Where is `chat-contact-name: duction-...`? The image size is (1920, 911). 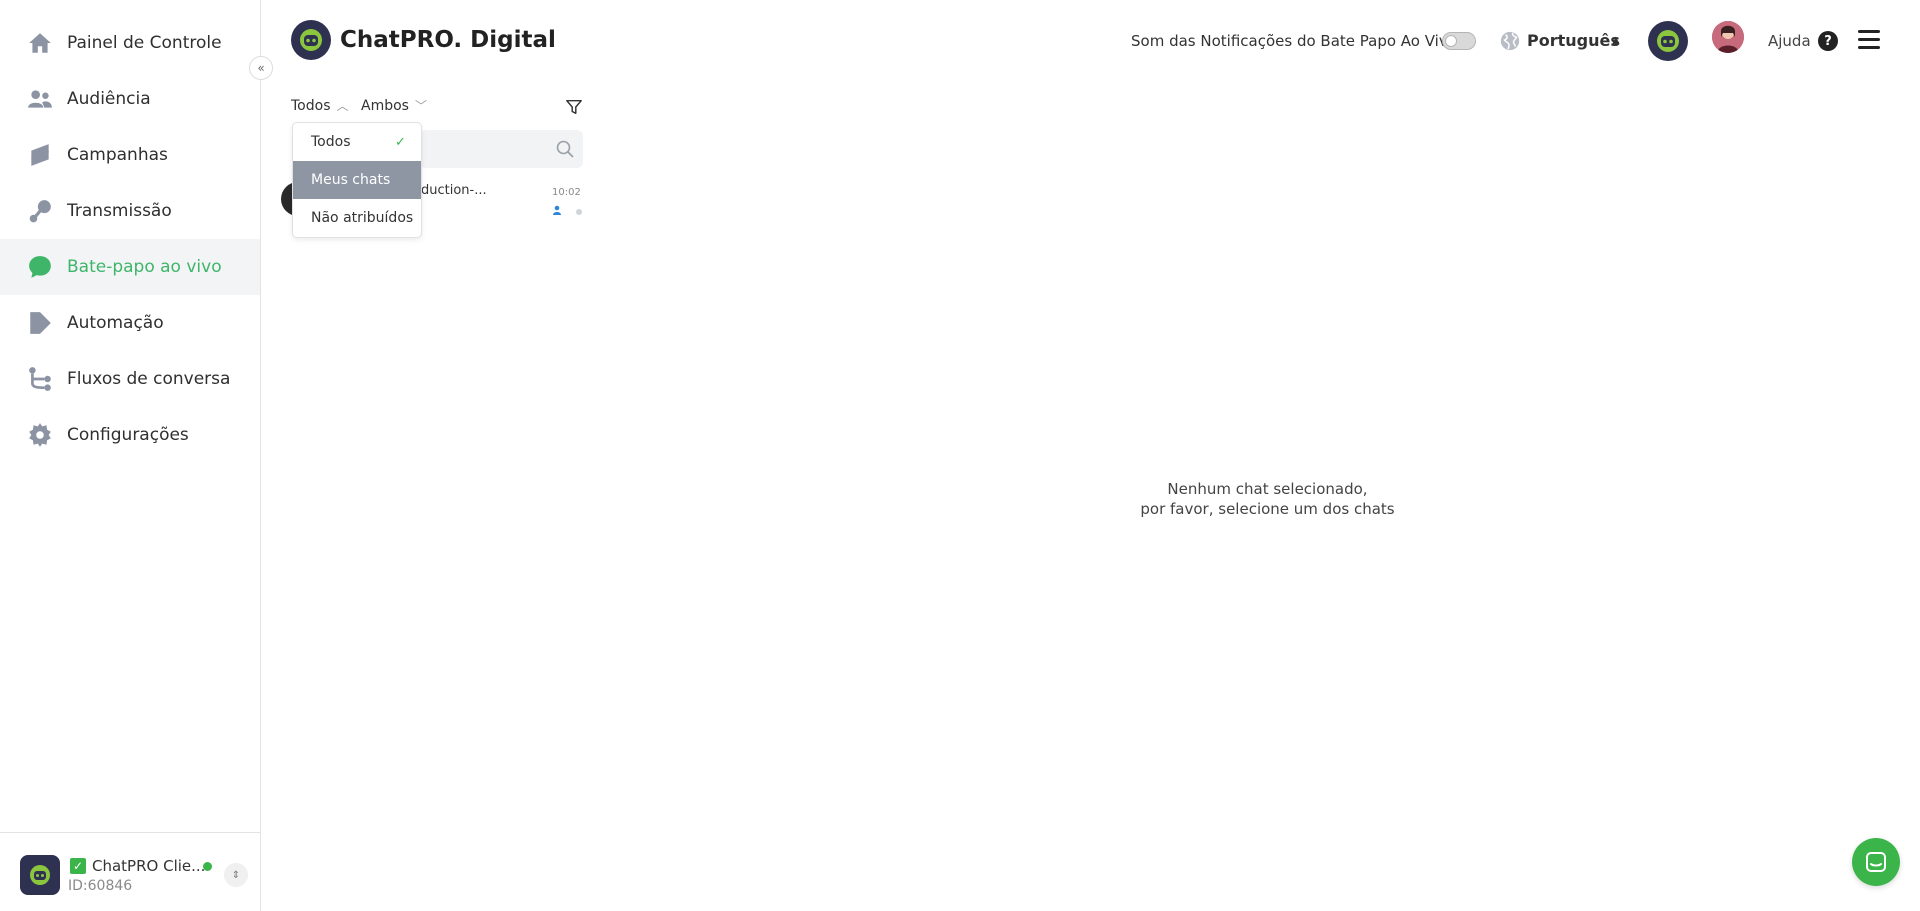
chat-contact-name: duction-... is located at coordinates (454, 190).